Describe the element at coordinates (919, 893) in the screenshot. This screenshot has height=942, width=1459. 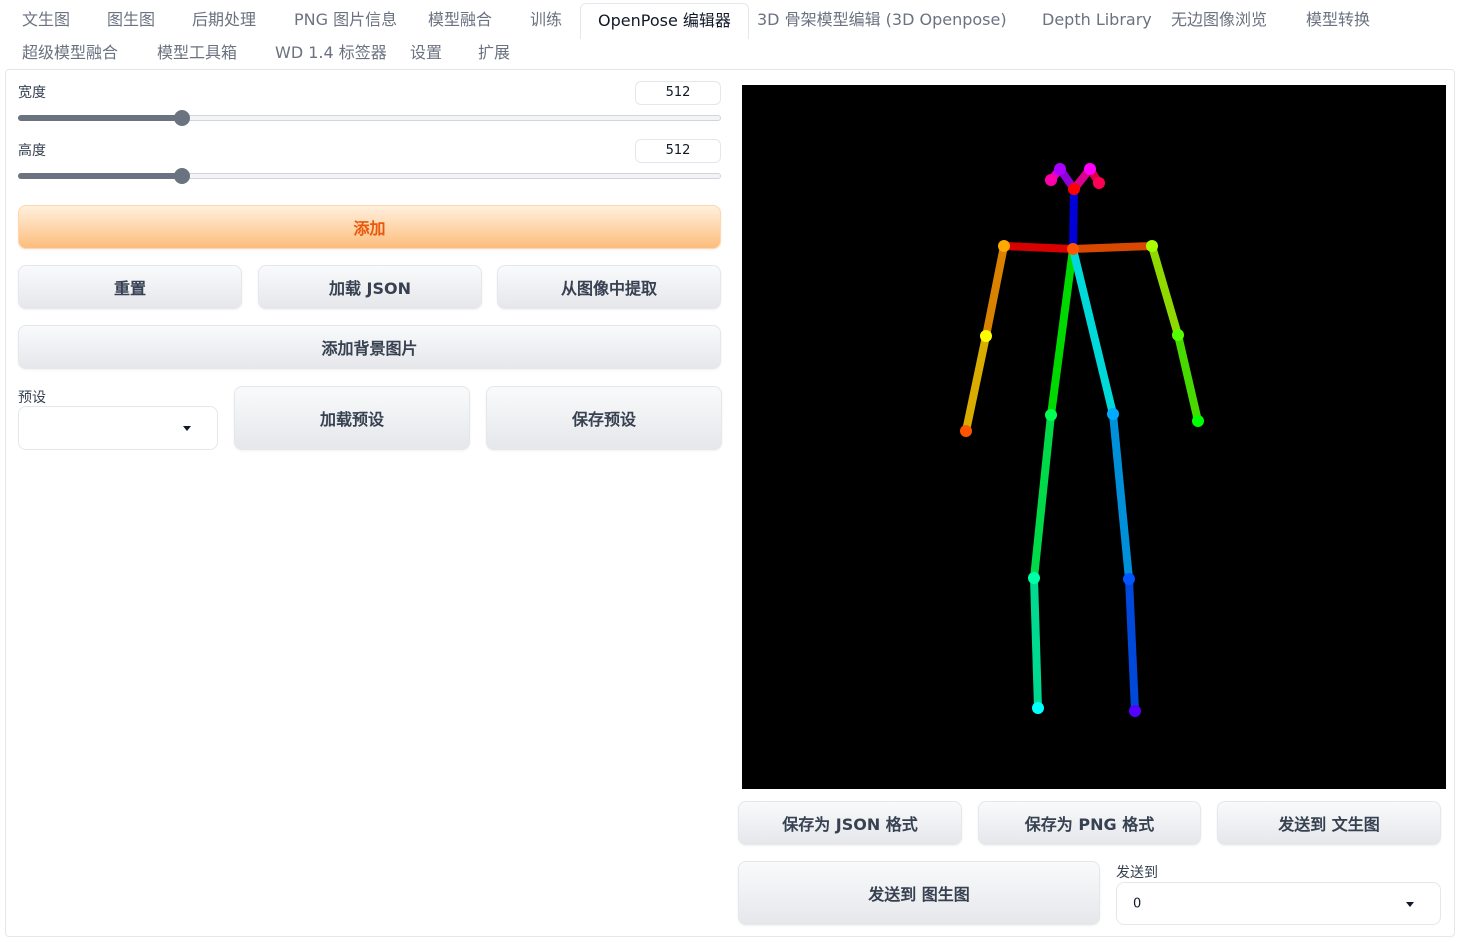
I see `send-to-img2img-button: 发送到 图生图` at that location.